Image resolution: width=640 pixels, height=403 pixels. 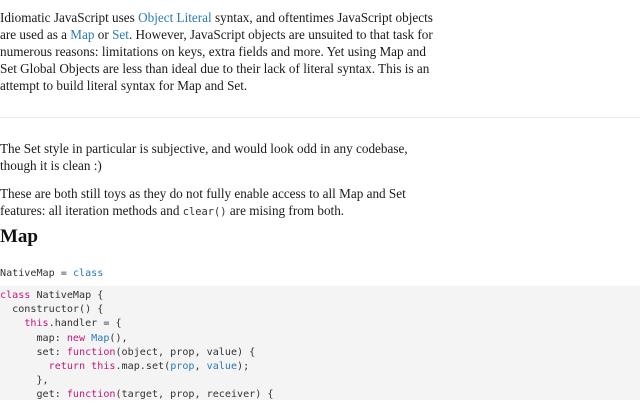 What do you see at coordinates (182, 366) in the screenshot?
I see `argument: prop` at bounding box center [182, 366].